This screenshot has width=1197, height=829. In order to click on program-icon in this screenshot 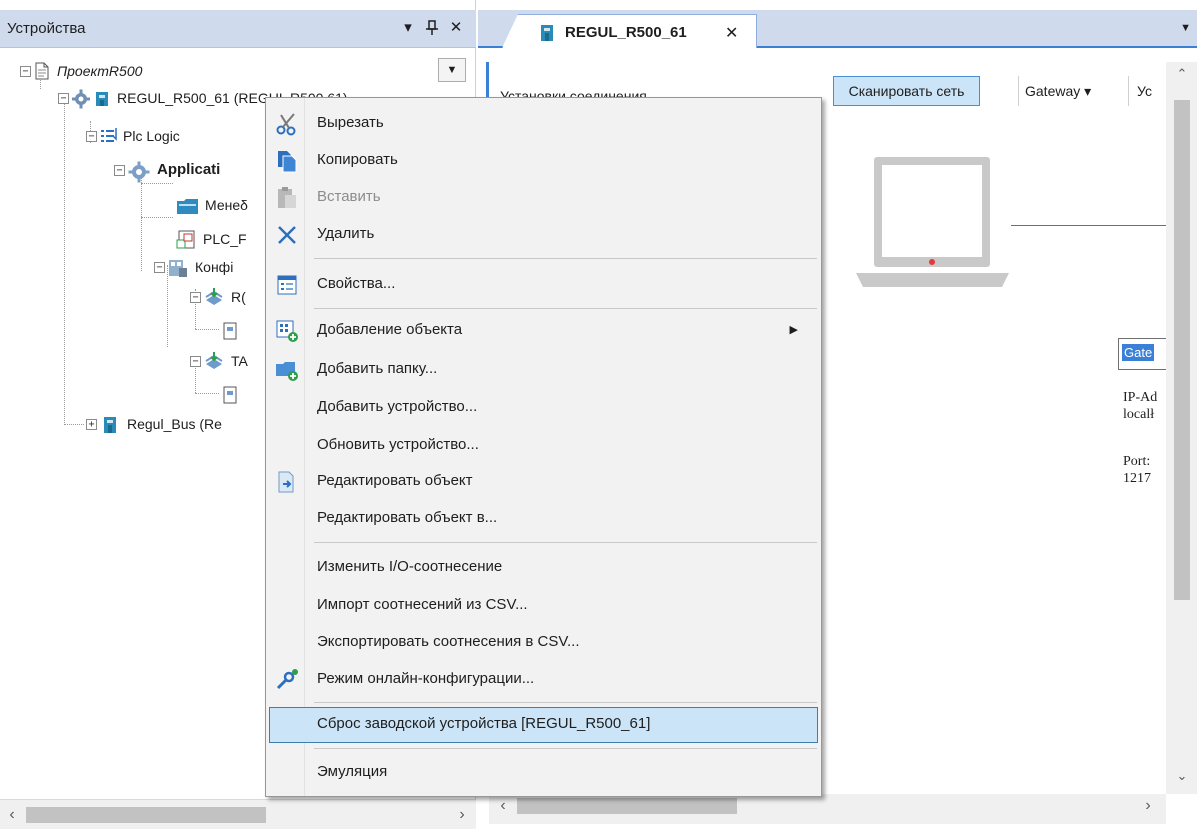, I will do `click(187, 239)`.